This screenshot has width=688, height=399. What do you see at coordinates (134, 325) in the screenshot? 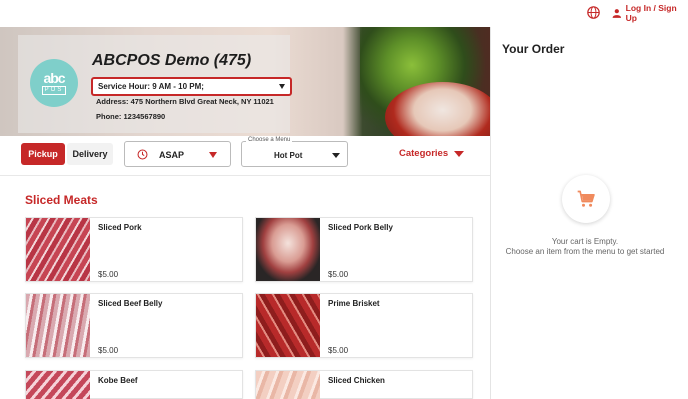
I see `menu-item-card: Sliced Beef Belly $5.00` at bounding box center [134, 325].